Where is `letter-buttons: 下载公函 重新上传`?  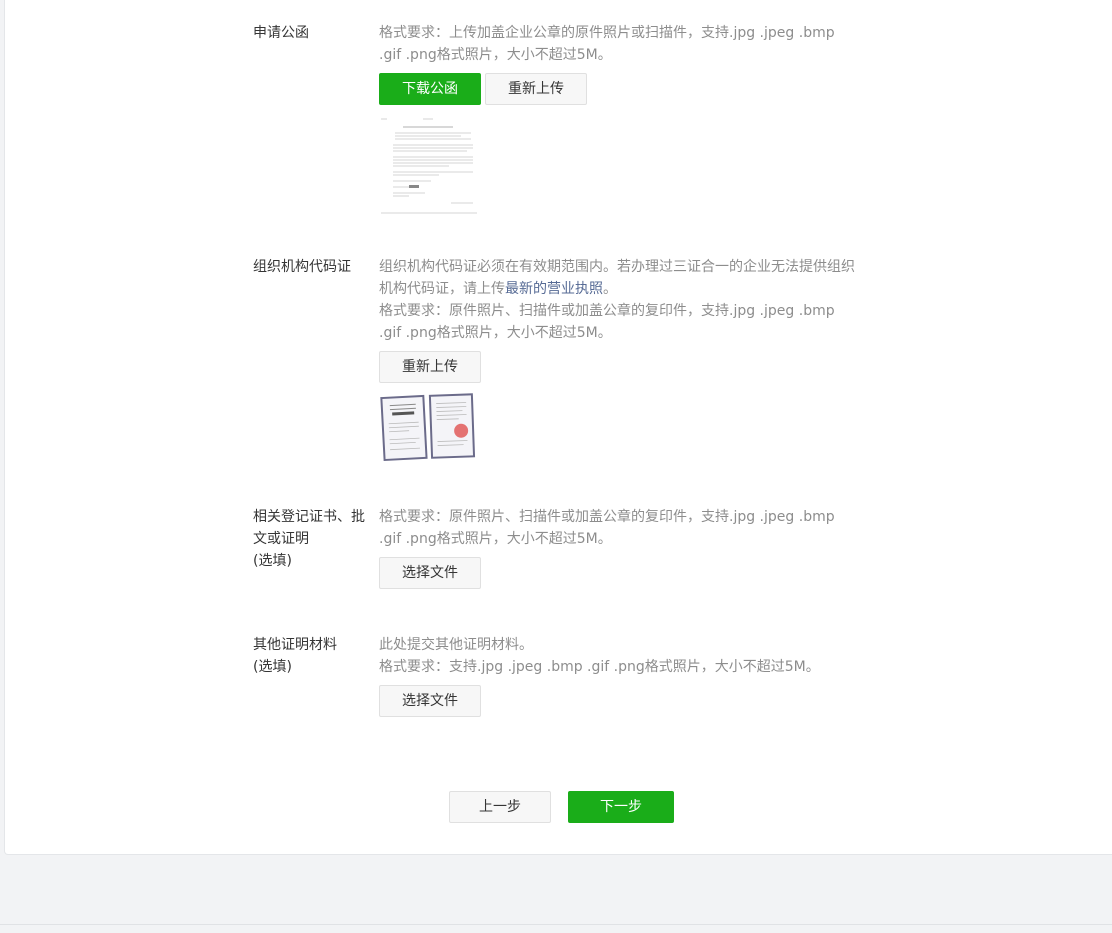
letter-buttons: 下载公函 重新上传 is located at coordinates (619, 89).